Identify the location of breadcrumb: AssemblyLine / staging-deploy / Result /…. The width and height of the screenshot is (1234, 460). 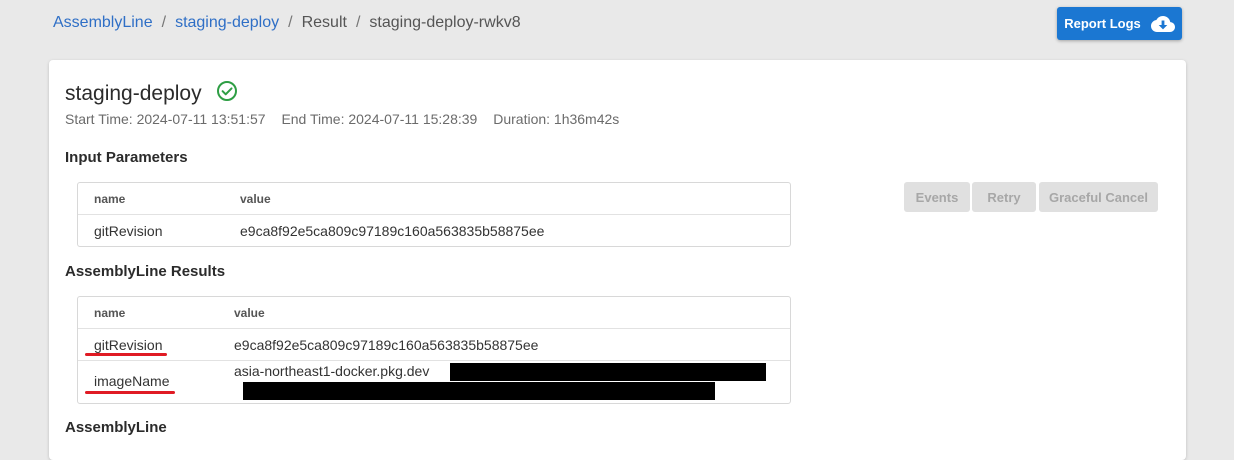
(287, 23).